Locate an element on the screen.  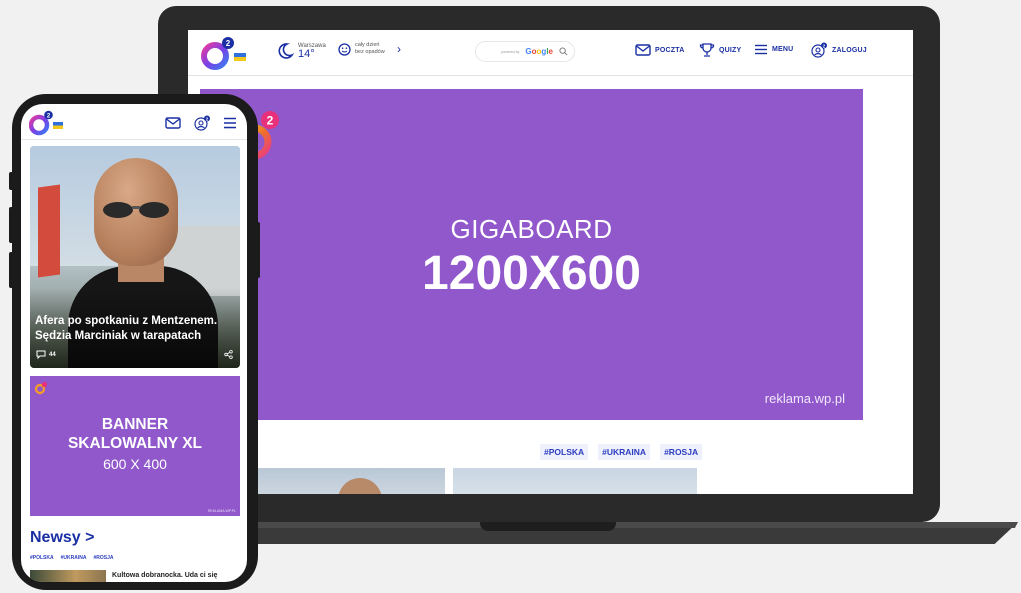
google-brand: Google is located at coordinates (539, 51).